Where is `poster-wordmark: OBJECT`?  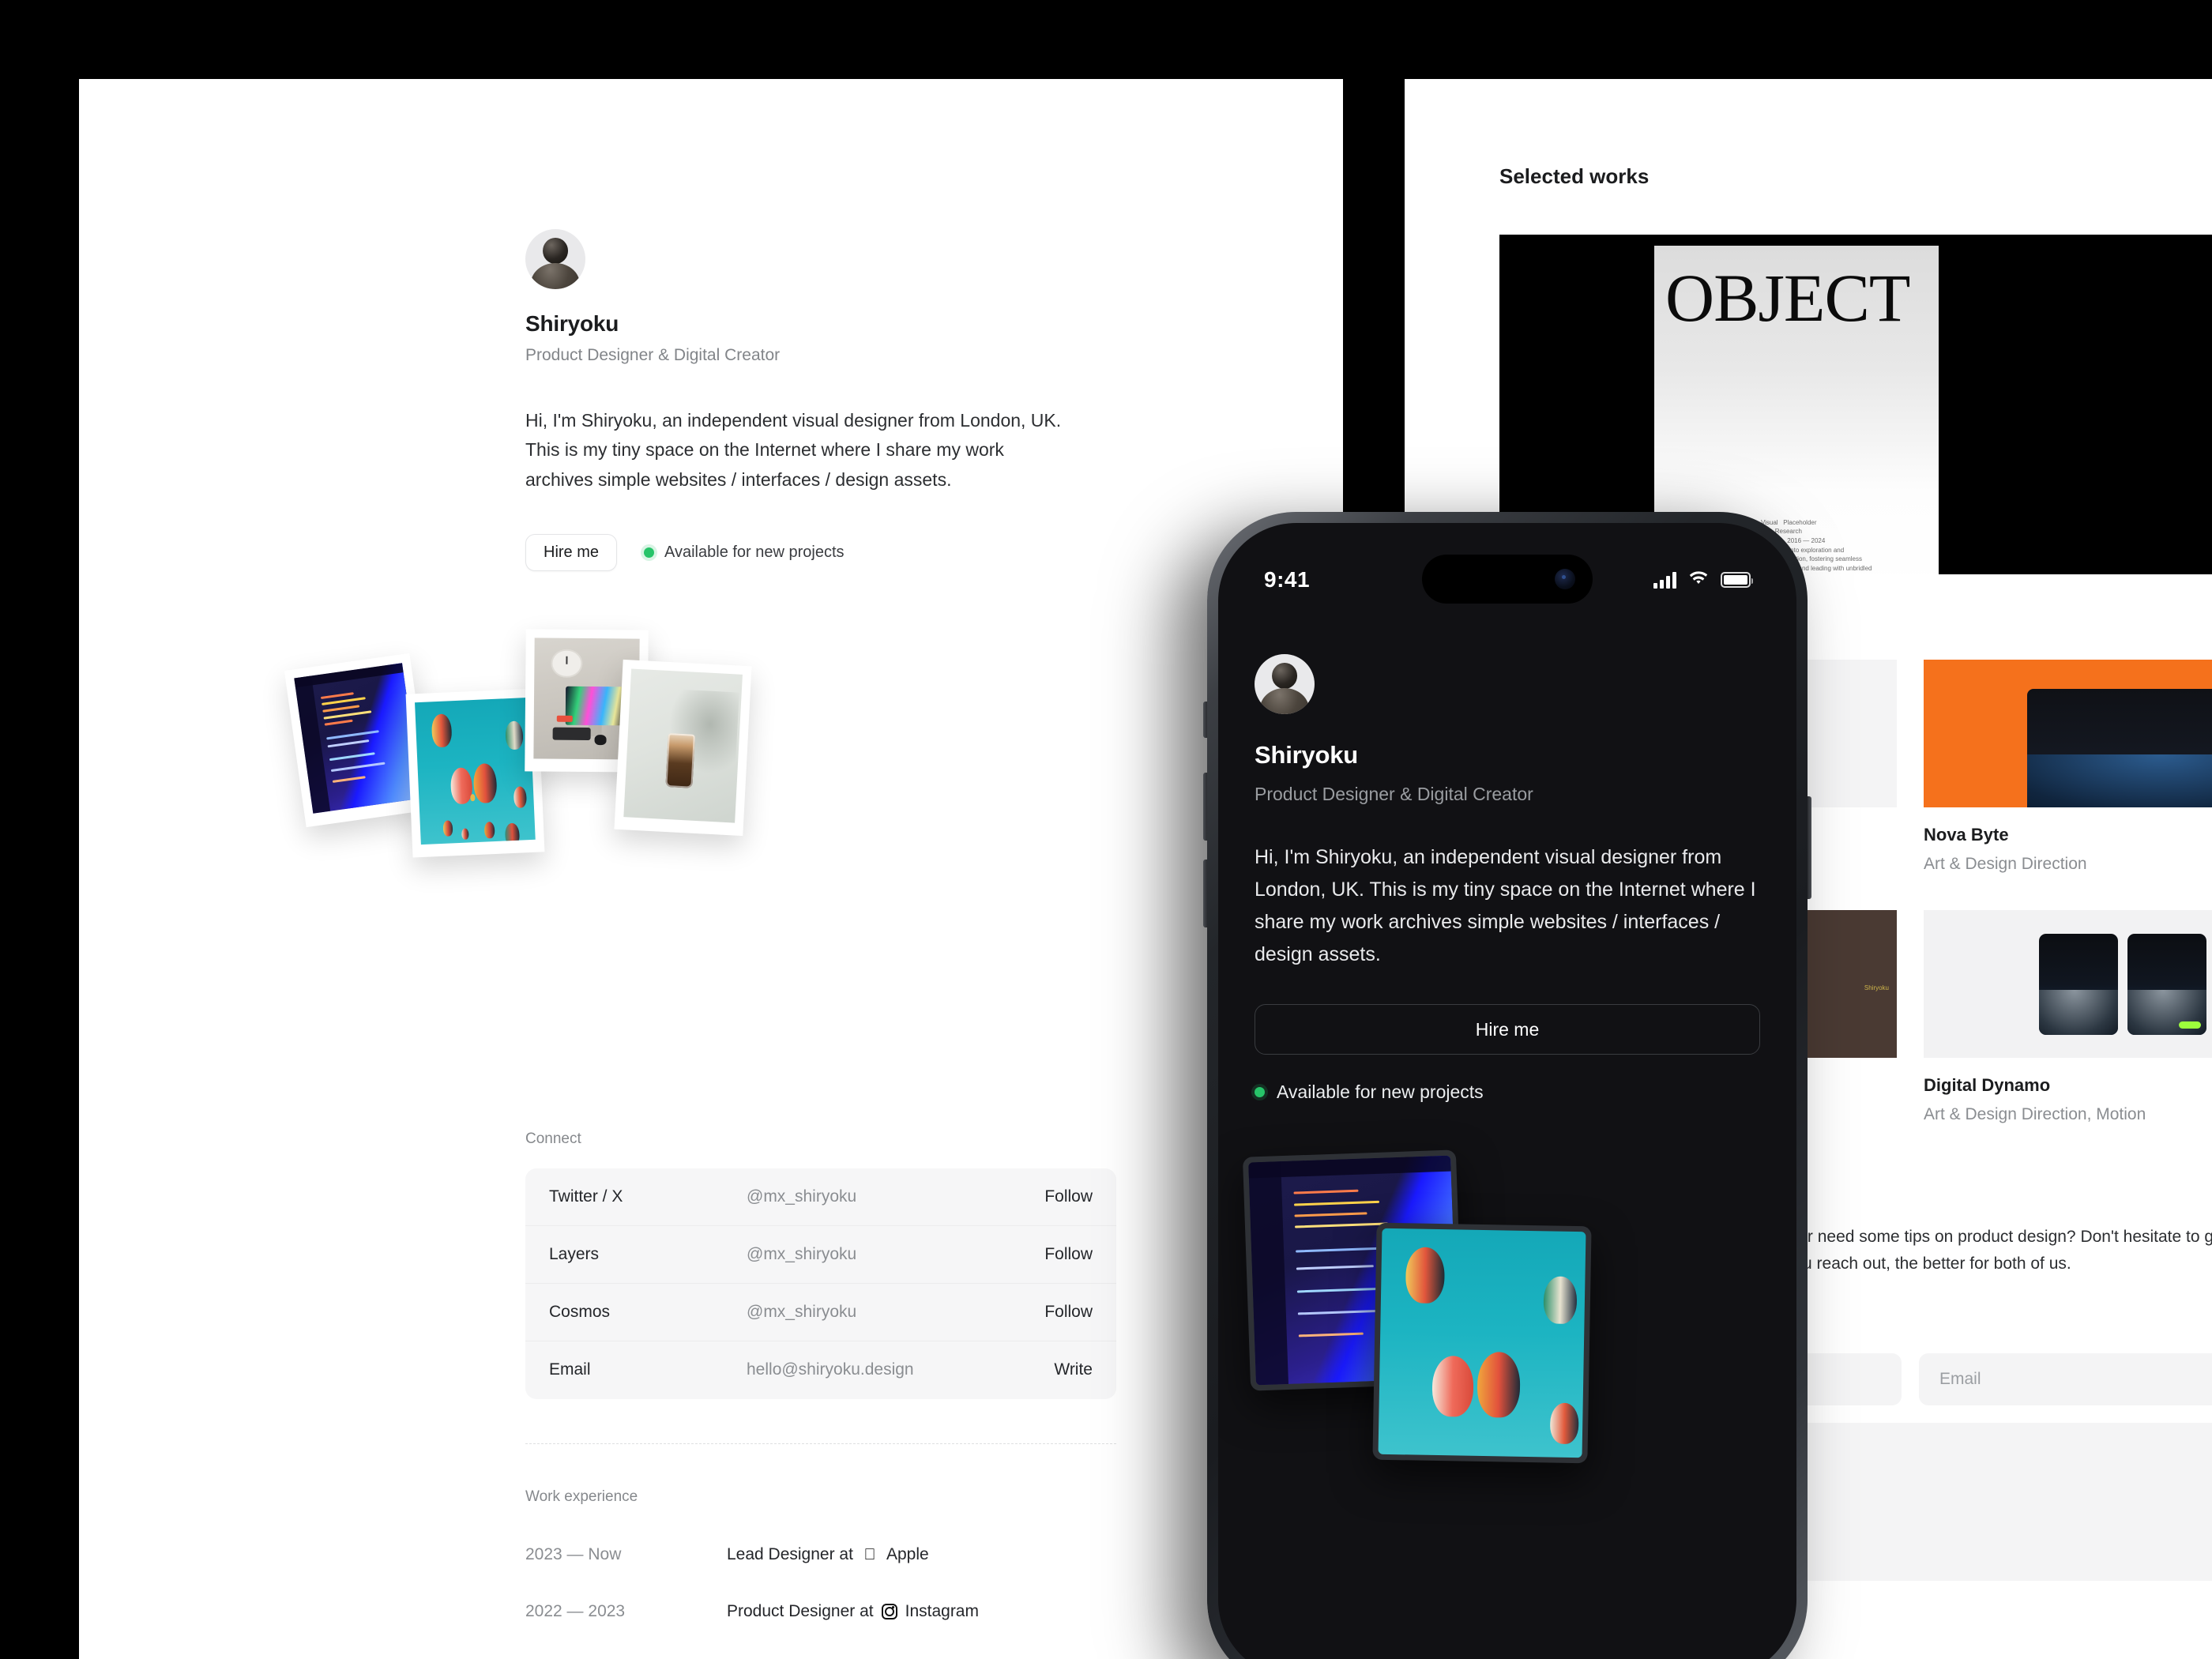 poster-wordmark: OBJECT is located at coordinates (1788, 298).